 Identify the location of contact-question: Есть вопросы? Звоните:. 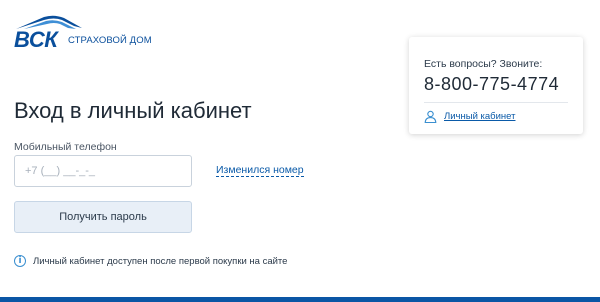
(483, 64).